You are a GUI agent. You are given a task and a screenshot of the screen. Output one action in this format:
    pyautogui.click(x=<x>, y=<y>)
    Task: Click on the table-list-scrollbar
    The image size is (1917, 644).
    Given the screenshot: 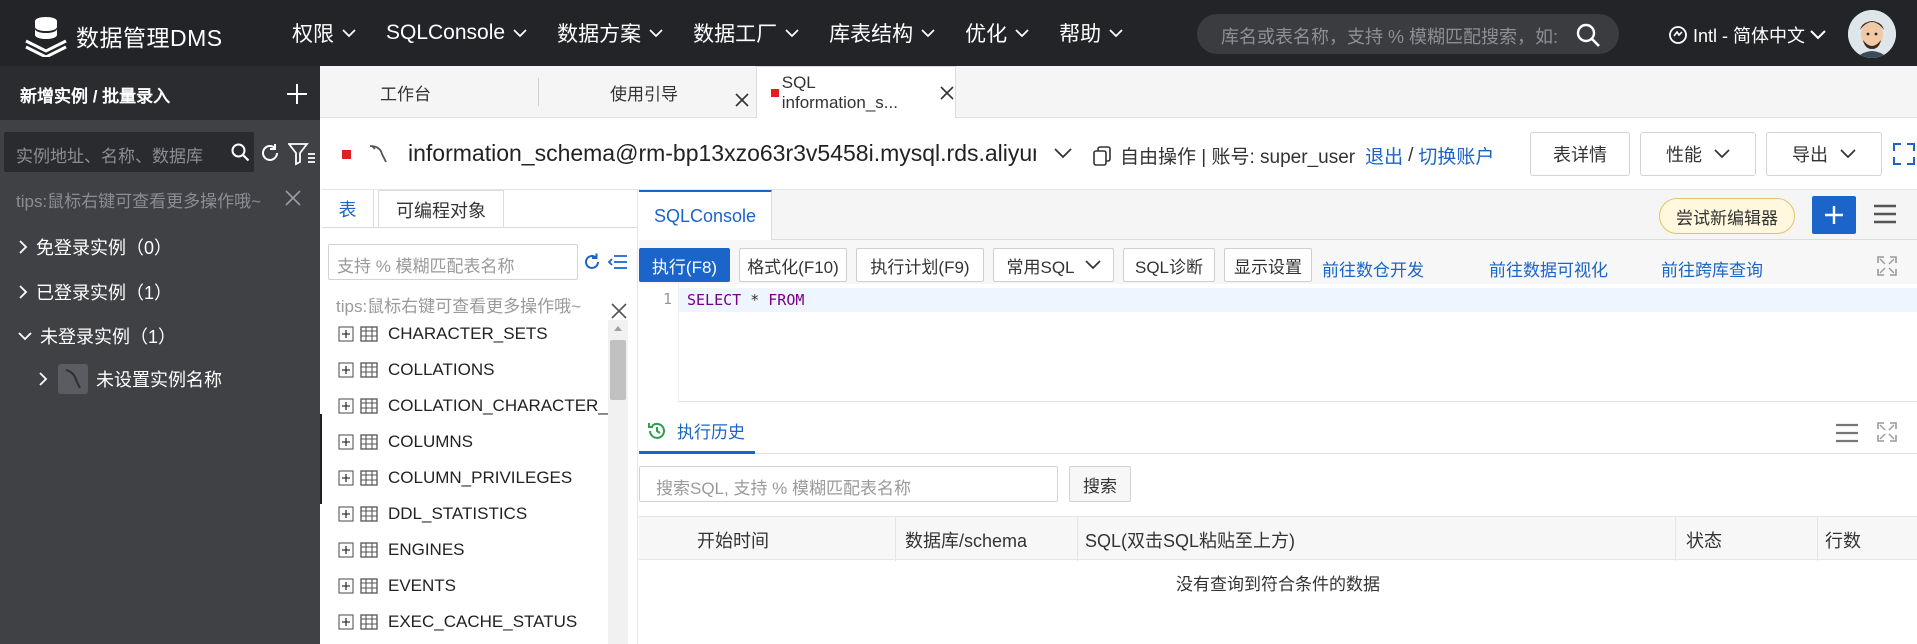 What is the action you would take?
    pyautogui.click(x=618, y=482)
    